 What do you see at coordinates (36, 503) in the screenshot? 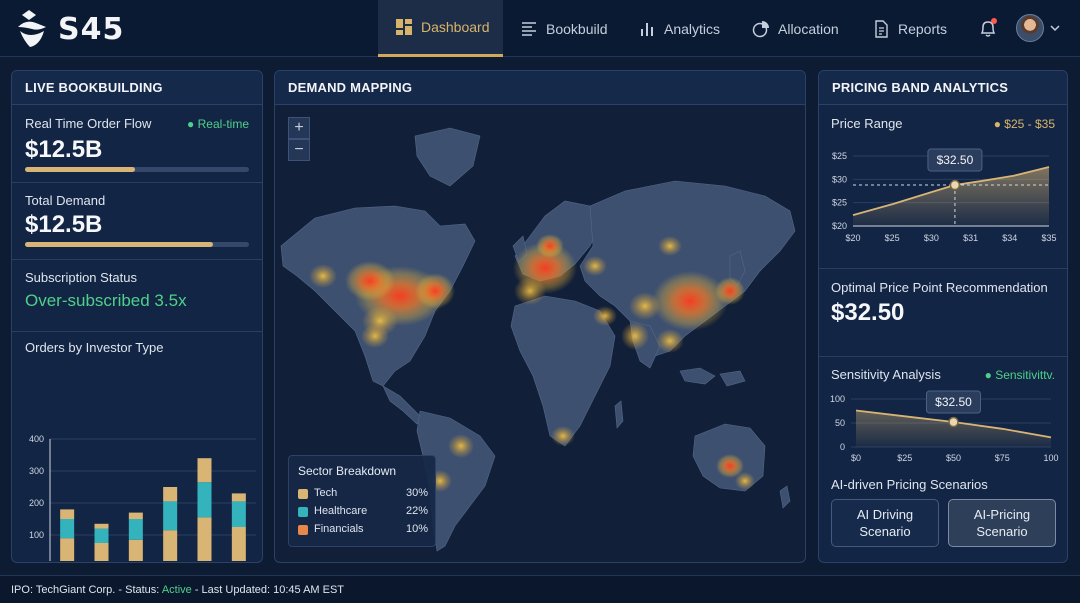
I see `y-tick-label: 200` at bounding box center [36, 503].